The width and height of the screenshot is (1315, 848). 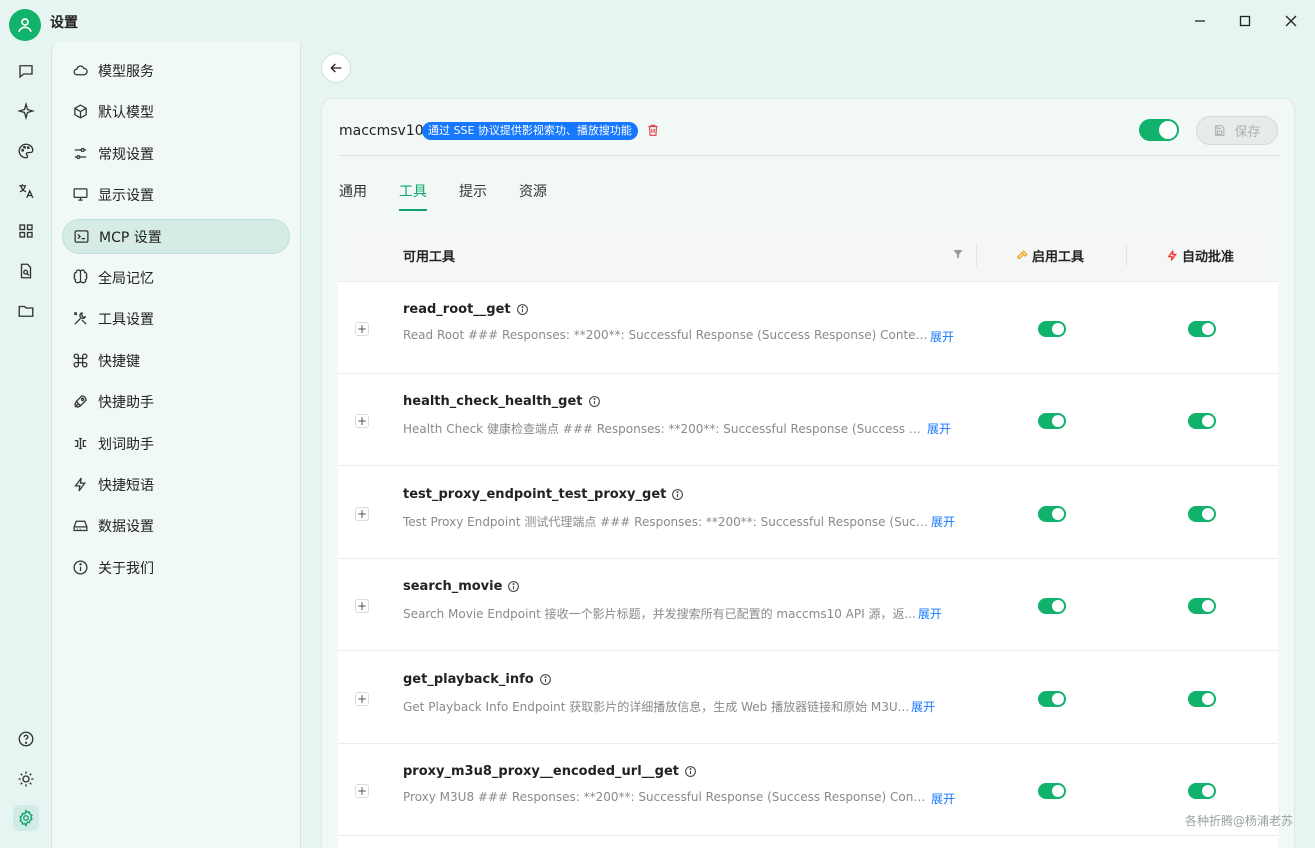 What do you see at coordinates (176, 318) in the screenshot?
I see `nav-item-tools: 工具设置` at bounding box center [176, 318].